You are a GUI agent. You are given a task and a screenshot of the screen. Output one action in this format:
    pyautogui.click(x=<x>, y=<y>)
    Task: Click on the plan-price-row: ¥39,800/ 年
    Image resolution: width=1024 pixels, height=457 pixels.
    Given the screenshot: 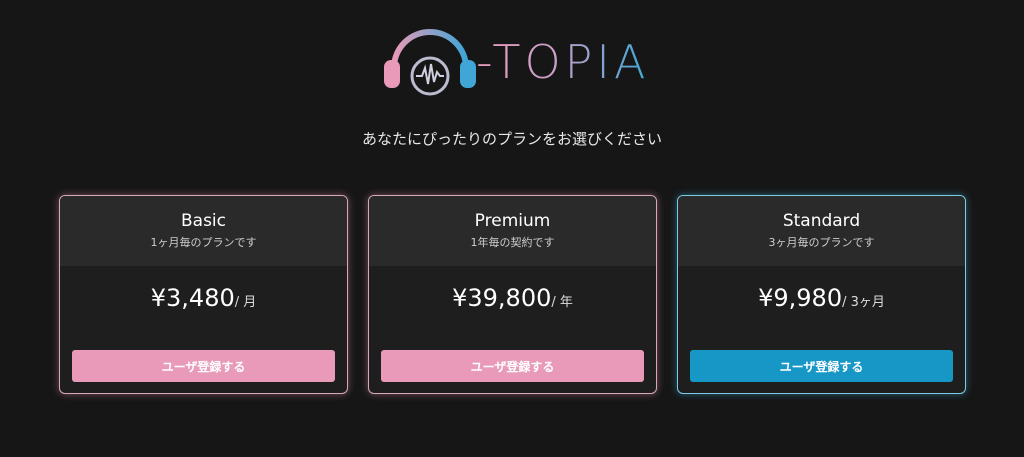 What is the action you would take?
    pyautogui.click(x=512, y=298)
    